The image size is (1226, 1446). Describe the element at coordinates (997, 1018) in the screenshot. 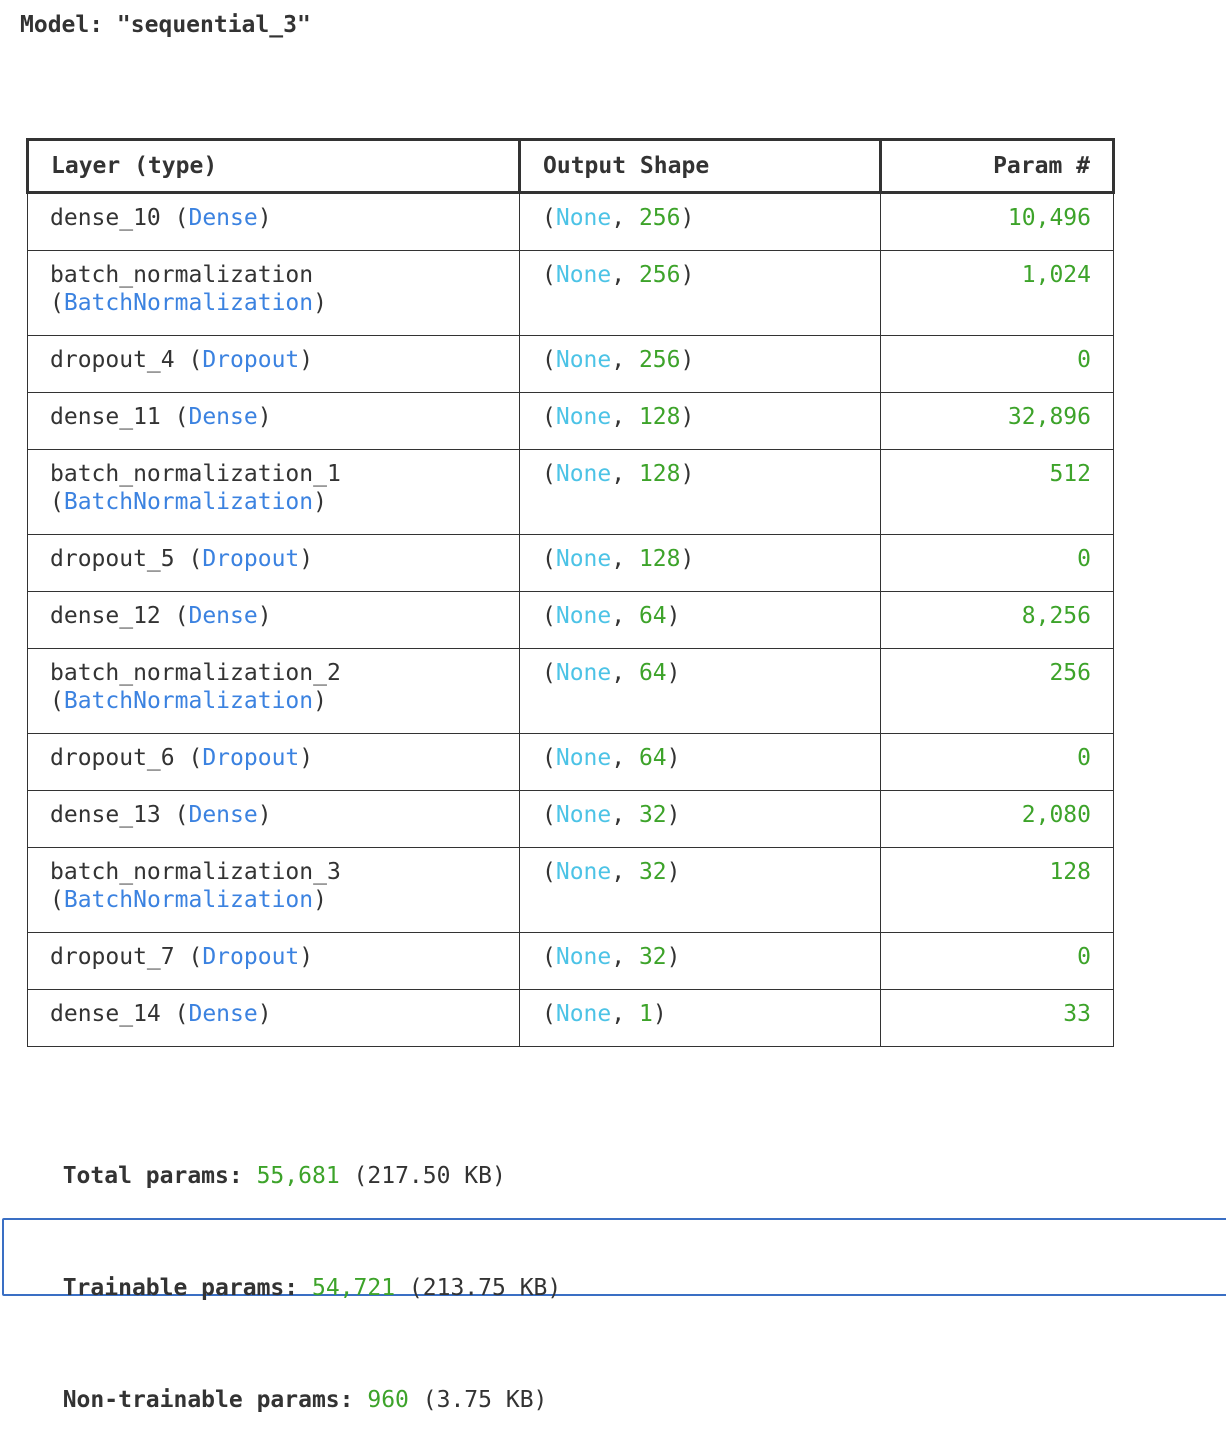

I see `param-count-cell: 33` at that location.